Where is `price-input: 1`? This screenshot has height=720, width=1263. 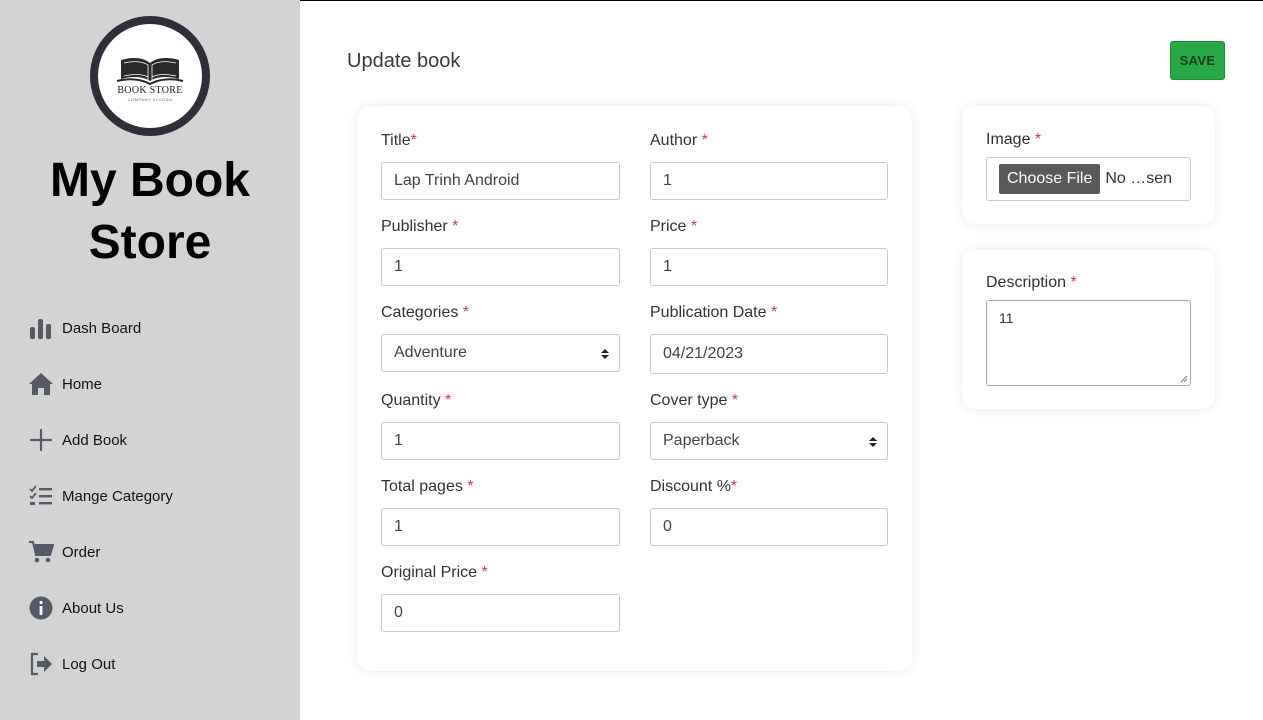
price-input: 1 is located at coordinates (769, 267).